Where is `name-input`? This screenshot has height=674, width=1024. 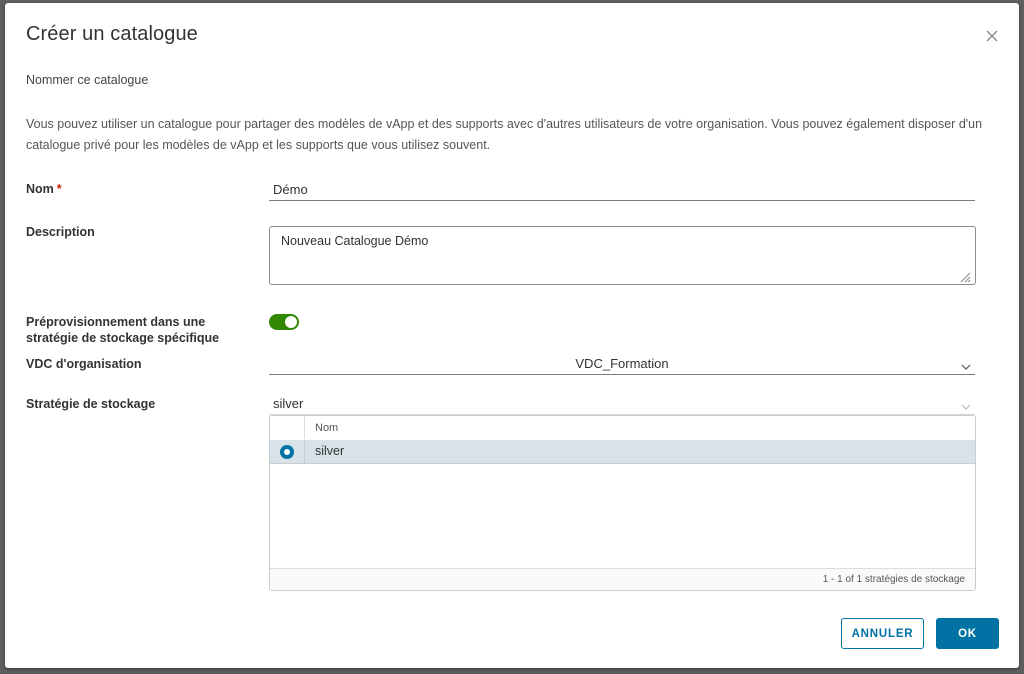 name-input is located at coordinates (622, 190).